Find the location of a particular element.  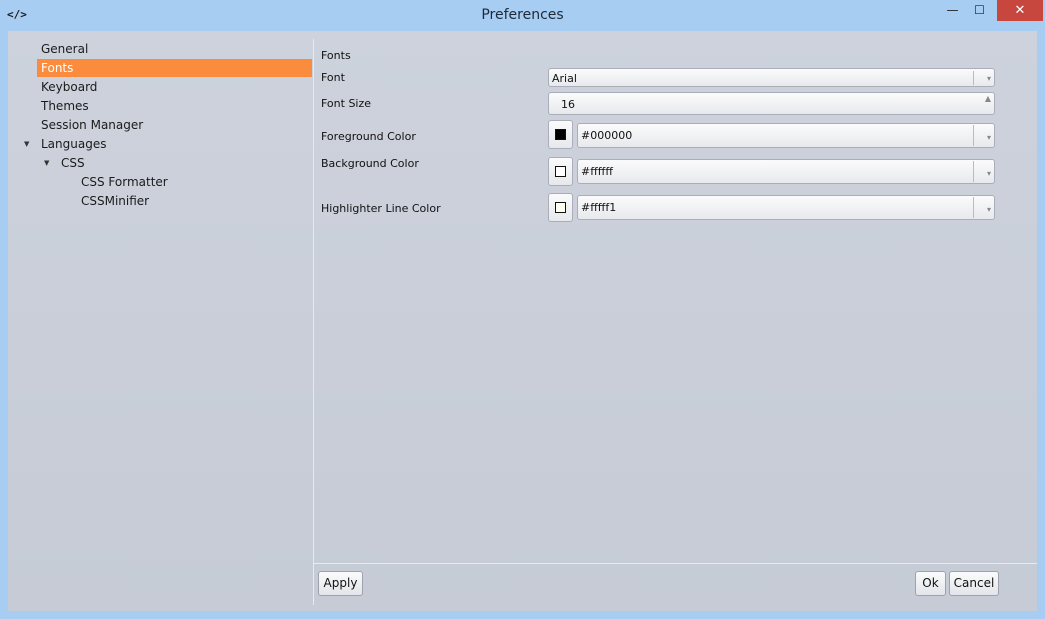

background-color-value: #ffffff is located at coordinates (597, 171).